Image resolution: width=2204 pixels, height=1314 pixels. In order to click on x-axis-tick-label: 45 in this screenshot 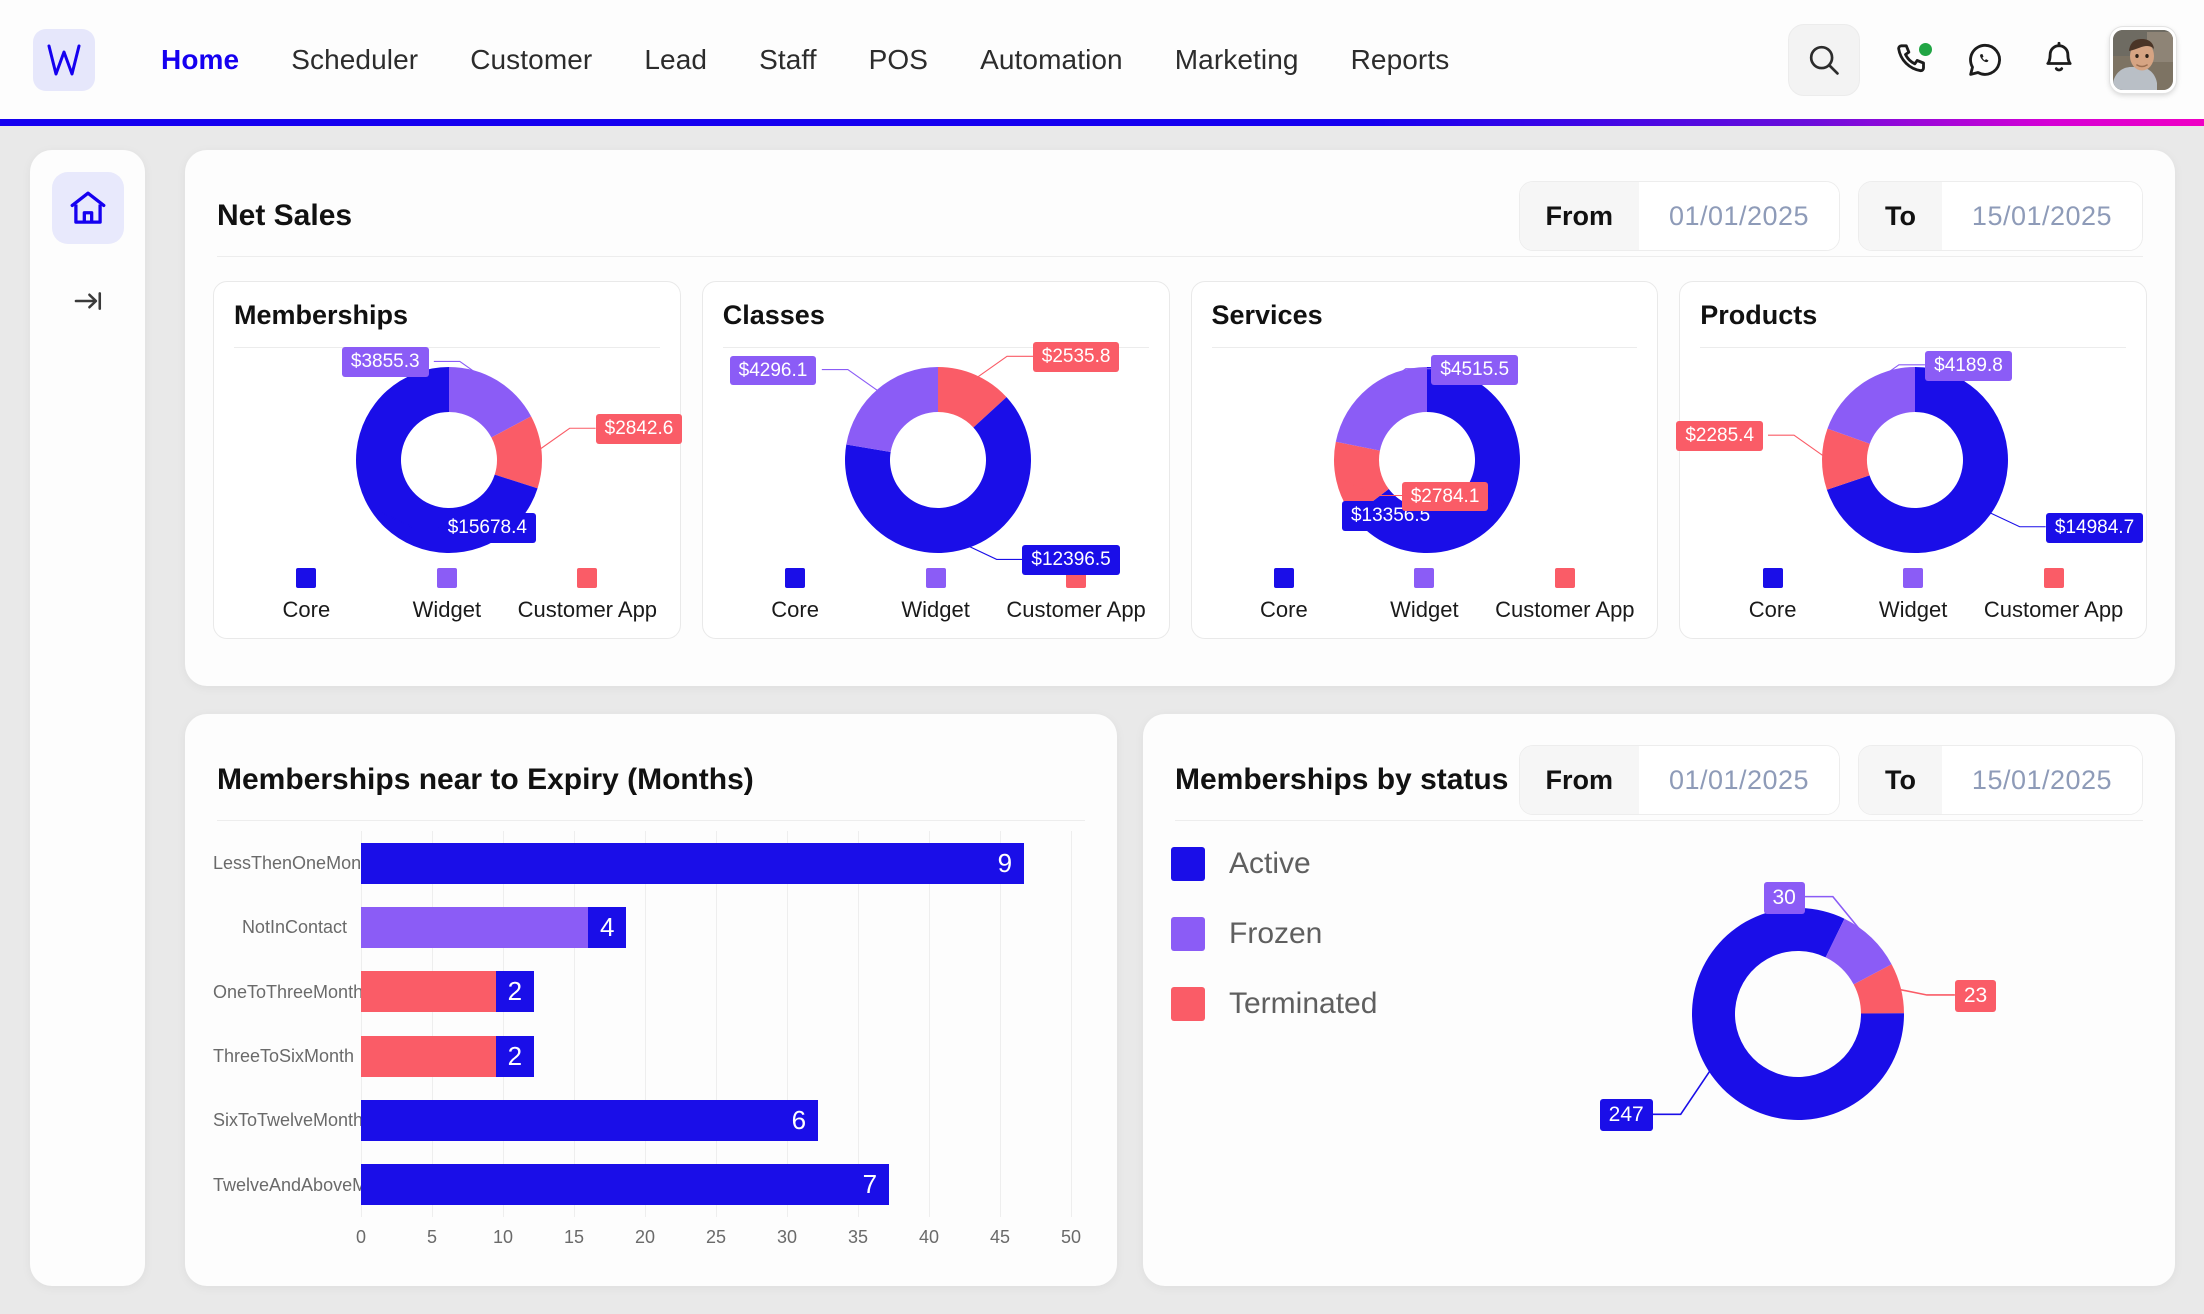, I will do `click(1000, 1237)`.